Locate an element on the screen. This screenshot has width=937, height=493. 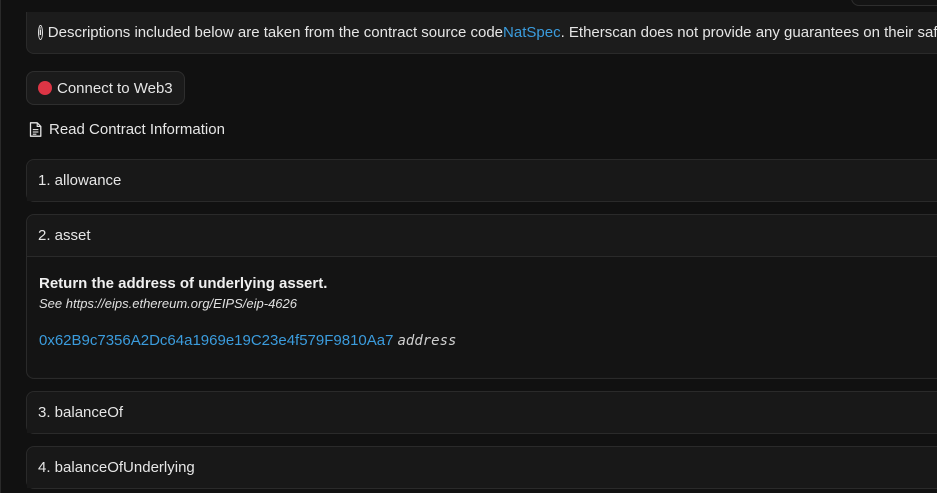
function-header-allowance: 1. allowance is located at coordinates (482, 180).